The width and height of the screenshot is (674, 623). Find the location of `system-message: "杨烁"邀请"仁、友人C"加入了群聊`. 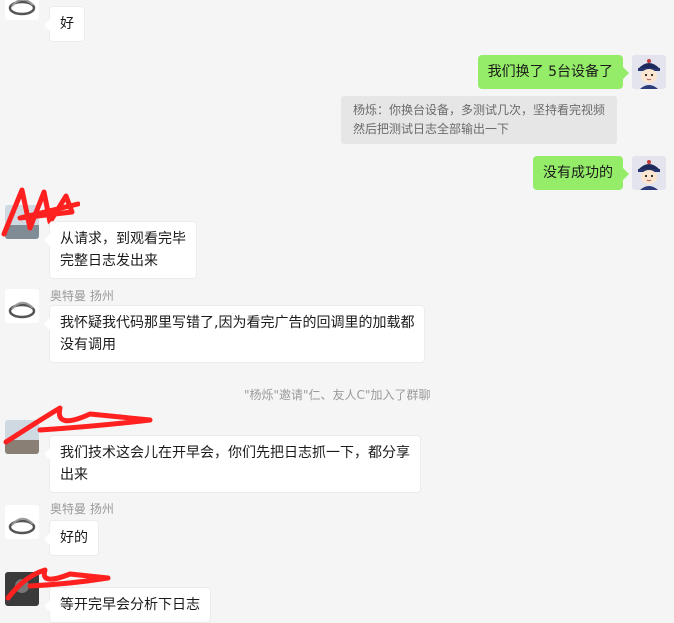

system-message: "杨烁"邀请"仁、友人C"加入了群聊 is located at coordinates (337, 395).